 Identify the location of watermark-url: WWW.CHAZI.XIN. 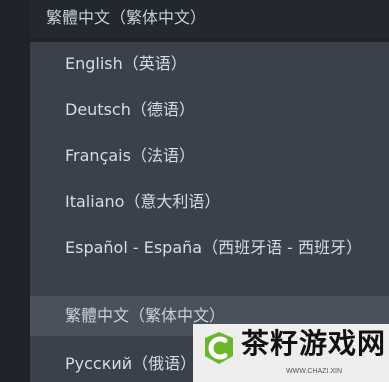
(314, 371).